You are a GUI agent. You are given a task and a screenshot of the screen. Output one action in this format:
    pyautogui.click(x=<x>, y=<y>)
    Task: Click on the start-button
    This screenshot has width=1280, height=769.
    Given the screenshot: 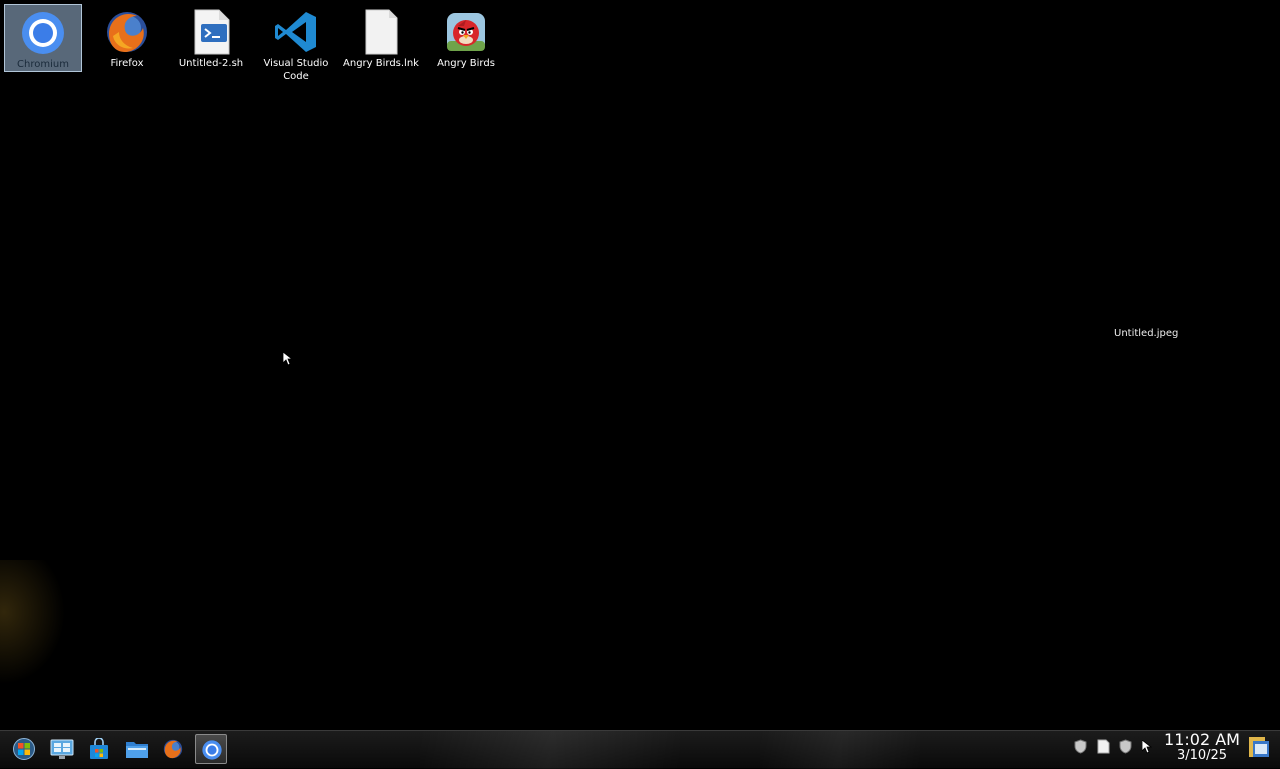 What is the action you would take?
    pyautogui.click(x=24, y=749)
    